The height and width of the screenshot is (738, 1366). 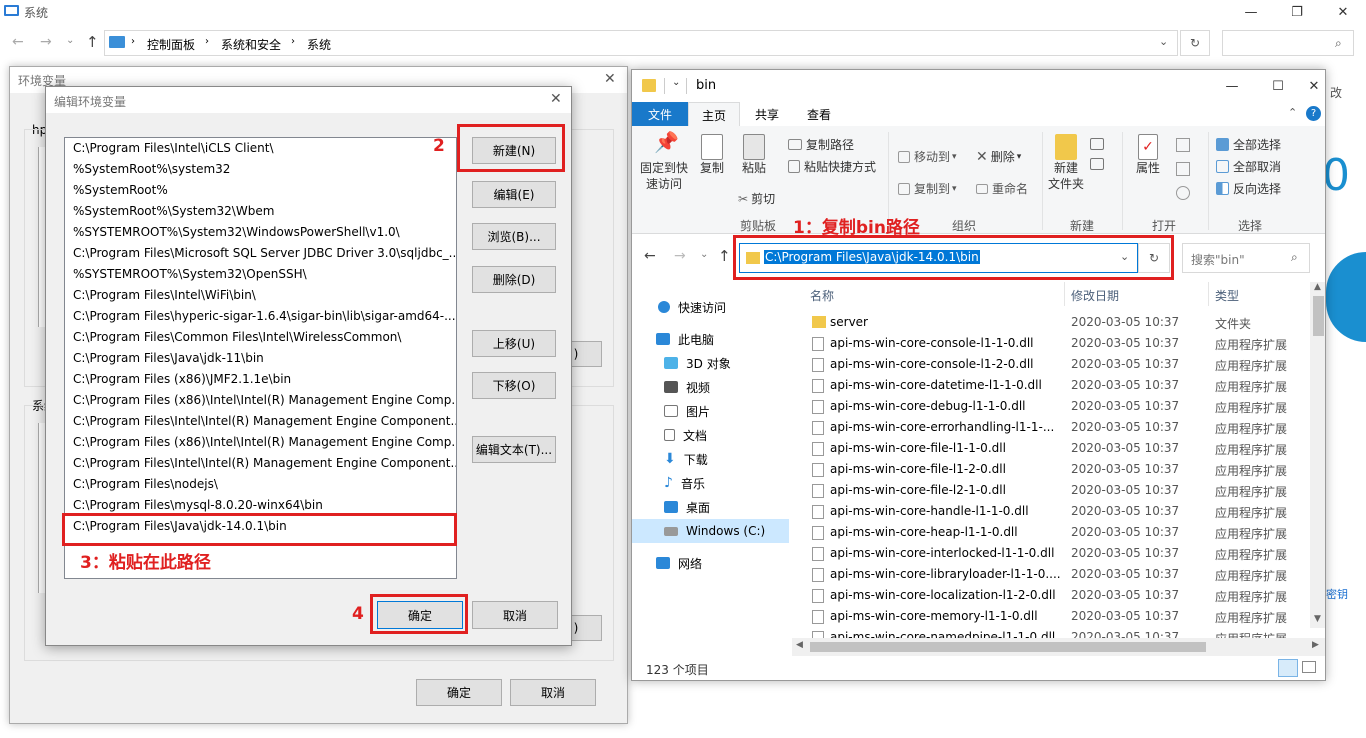 I want to click on scroll-down-icon: ▼, so click(x=1317, y=619).